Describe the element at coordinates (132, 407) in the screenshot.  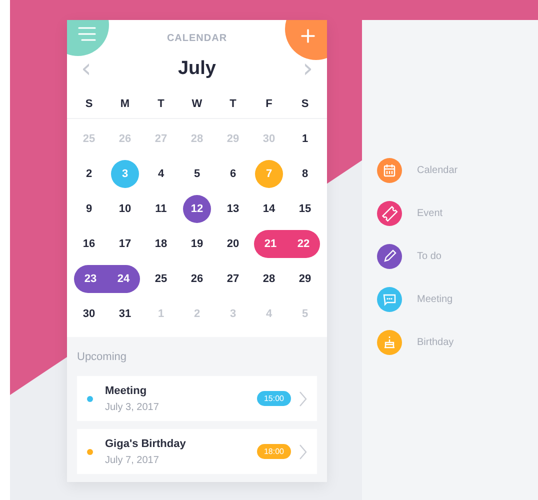
I see `event-date: July 3, 2017` at that location.